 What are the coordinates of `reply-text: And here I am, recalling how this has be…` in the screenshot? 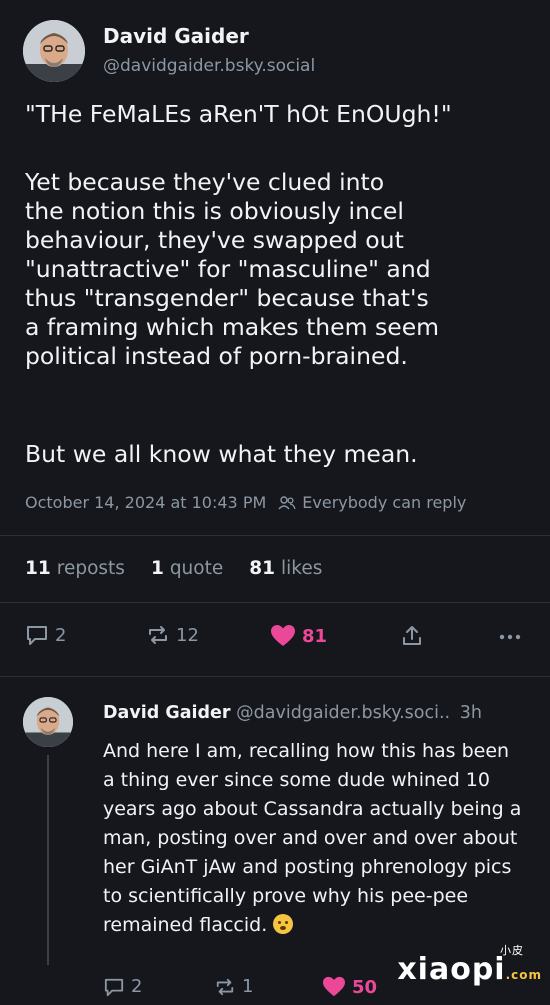 It's located at (312, 838).